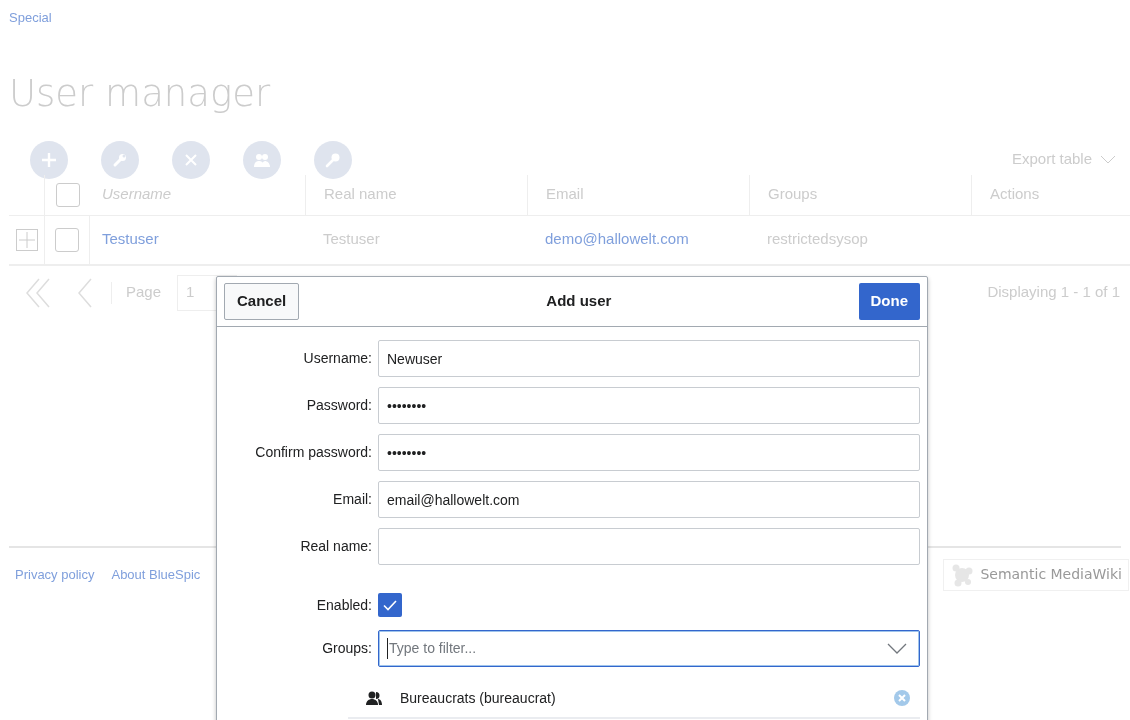 The width and height of the screenshot is (1130, 720). Describe the element at coordinates (478, 698) in the screenshot. I see `group-name: Bureaucrats (bureaucrat)` at that location.